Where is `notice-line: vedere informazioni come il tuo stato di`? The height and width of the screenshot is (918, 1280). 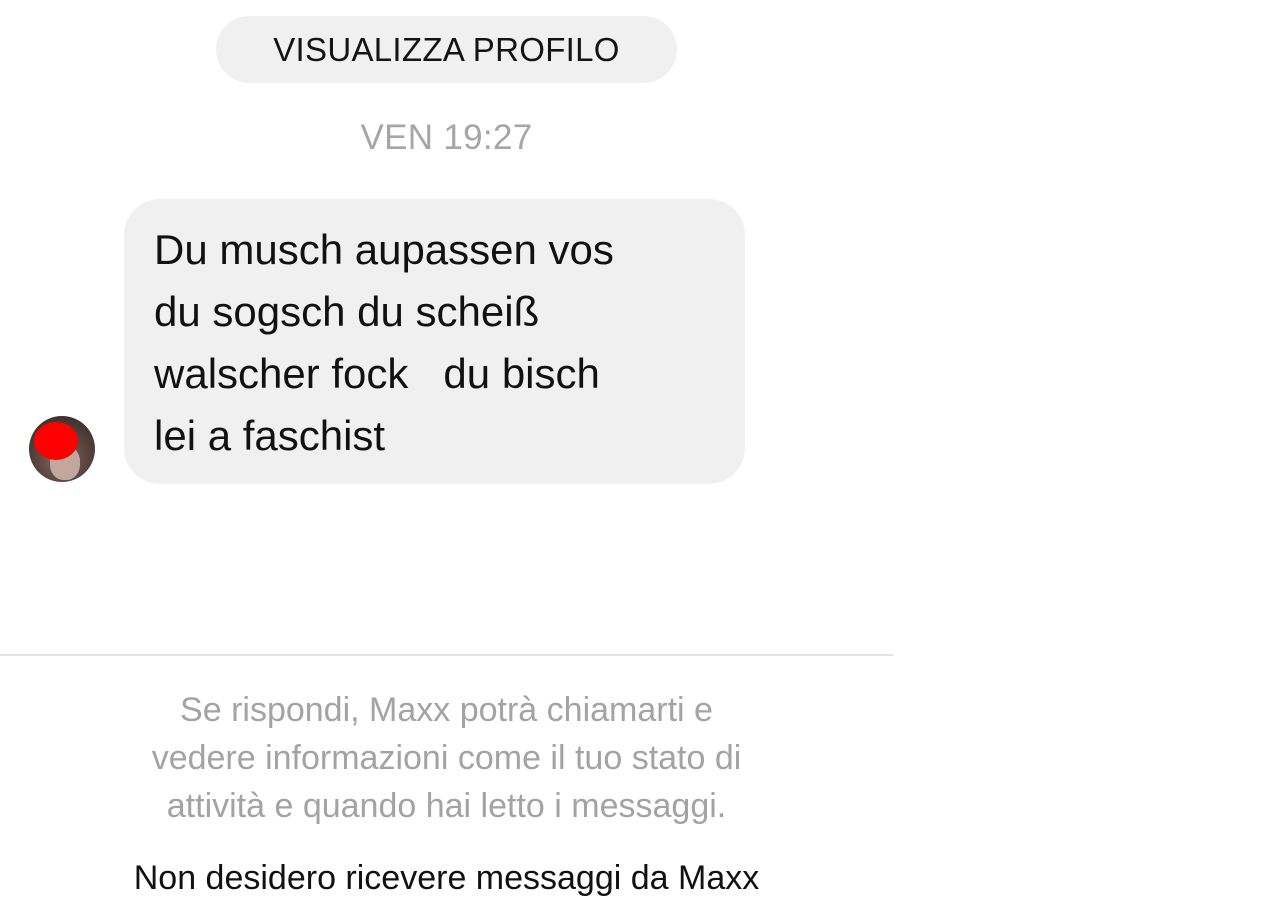
notice-line: vedere informazioni come il tuo stato di is located at coordinates (446, 758).